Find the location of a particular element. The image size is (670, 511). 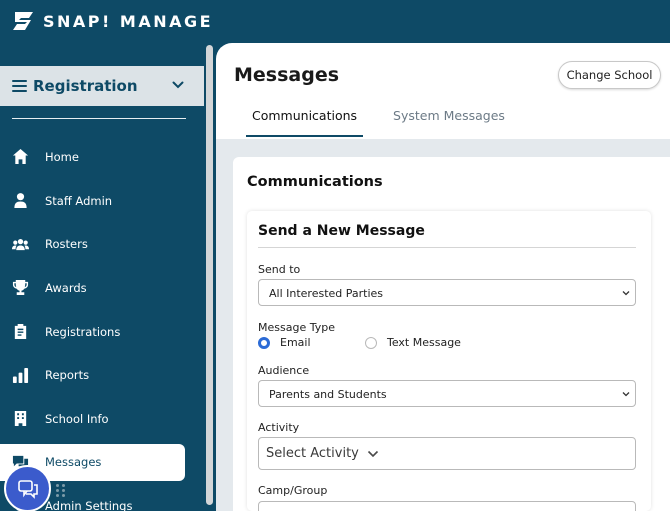

sidebar-item-registrations: Registrations is located at coordinates (102, 332).